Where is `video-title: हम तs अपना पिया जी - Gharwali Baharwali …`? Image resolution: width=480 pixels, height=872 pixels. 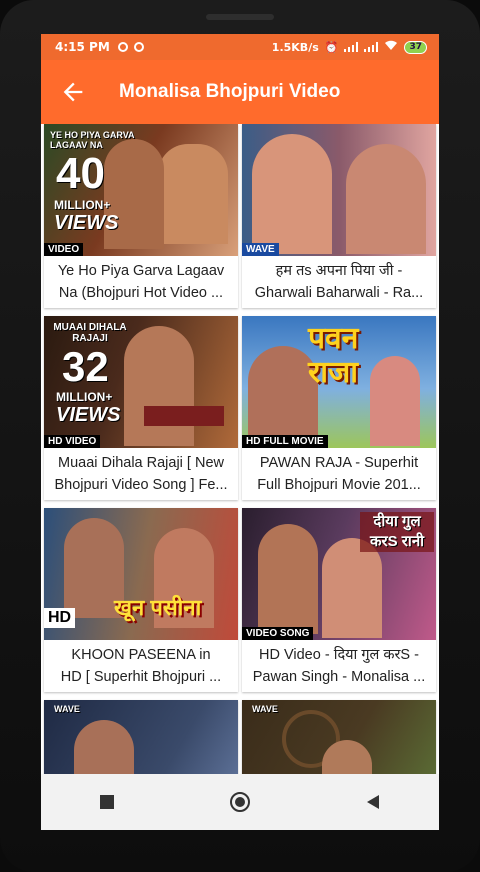
video-title: हम तs अपना पिया जी - Gharwali Baharwali … is located at coordinates (339, 283).